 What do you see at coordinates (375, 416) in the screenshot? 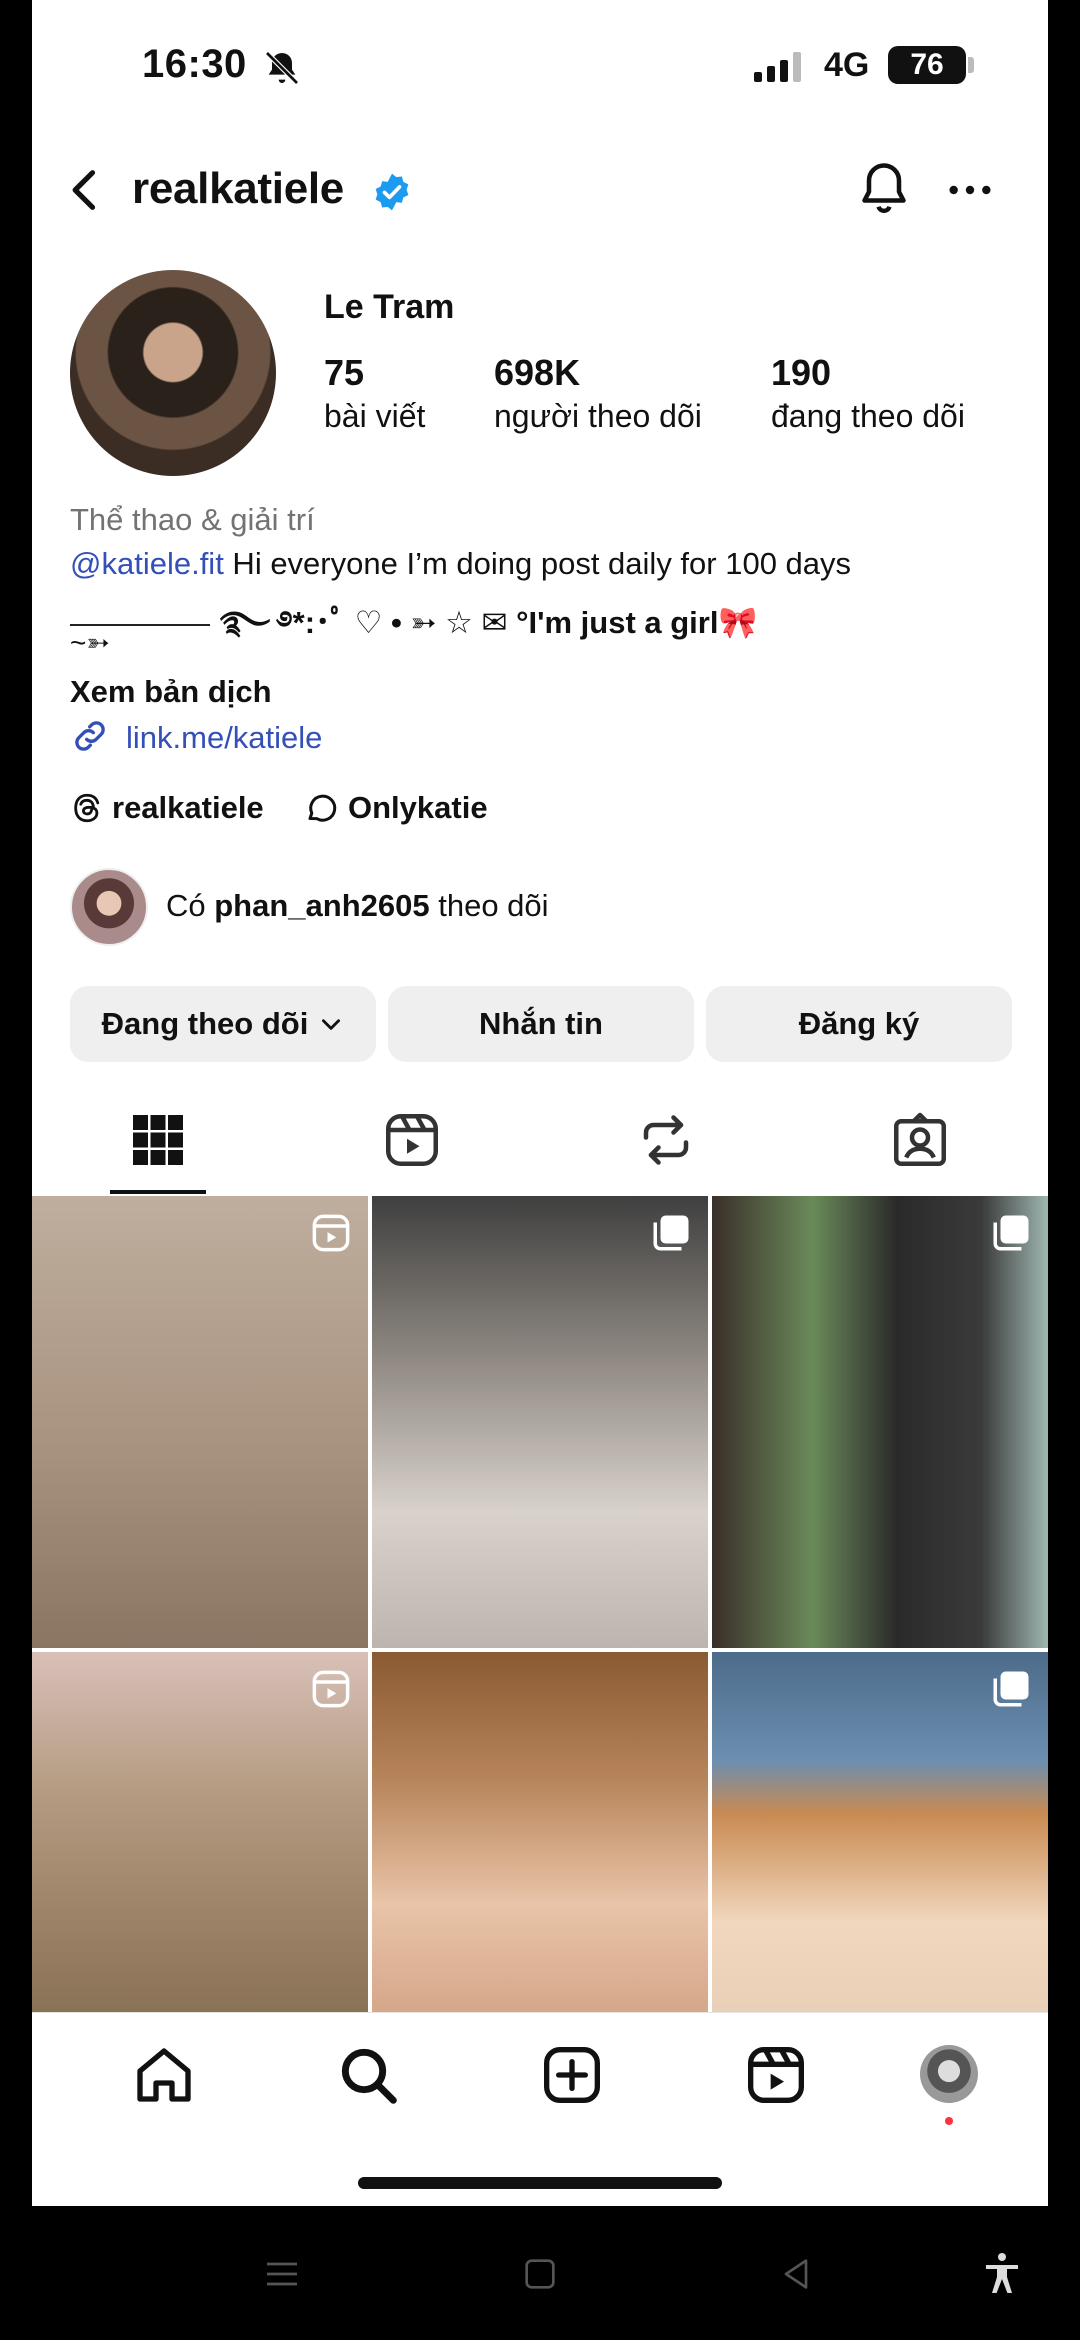
I see `stat-label: bài viết` at bounding box center [375, 416].